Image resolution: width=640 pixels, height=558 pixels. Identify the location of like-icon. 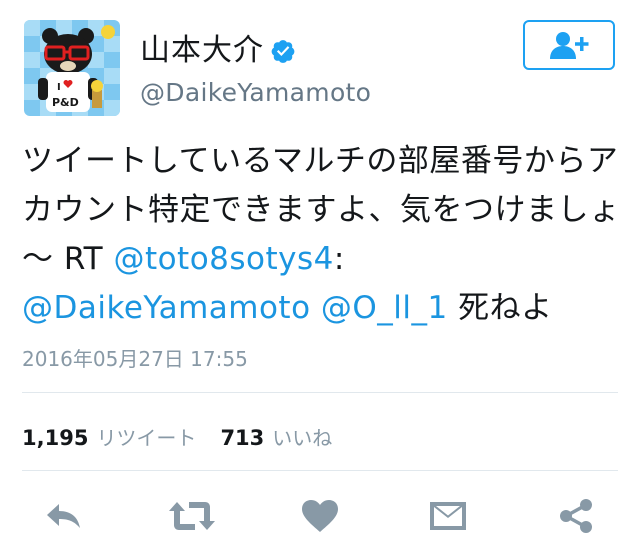
(320, 516).